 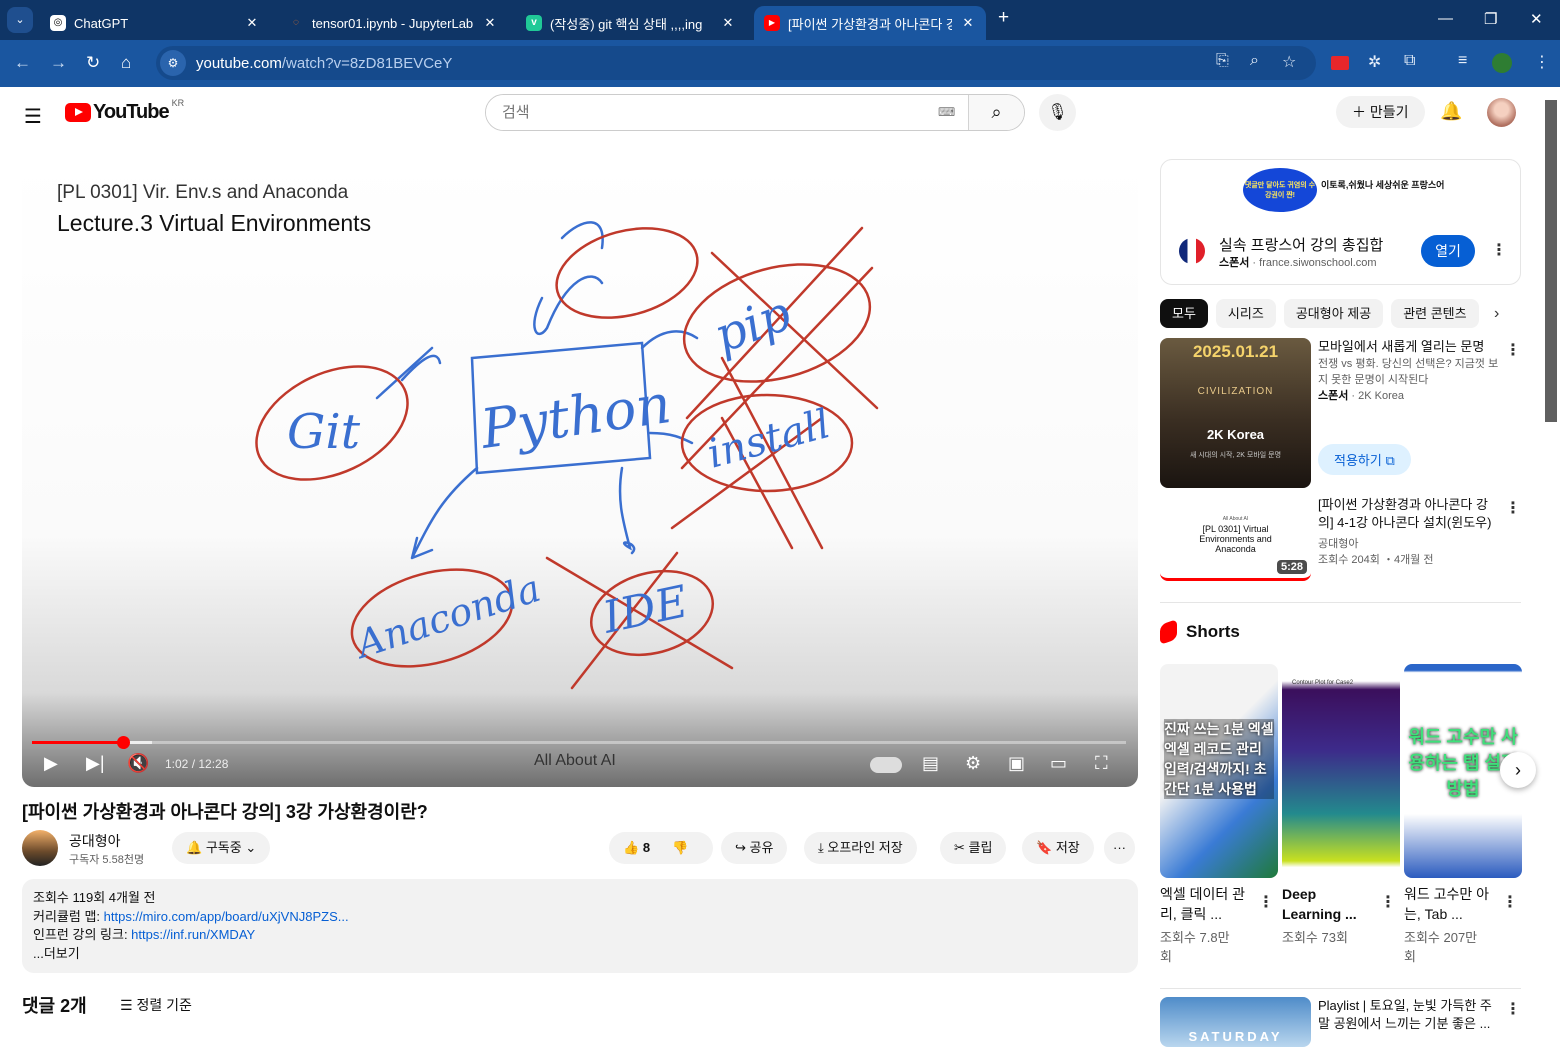 I want to click on keyboard-icon: ⌨, so click(x=953, y=112).